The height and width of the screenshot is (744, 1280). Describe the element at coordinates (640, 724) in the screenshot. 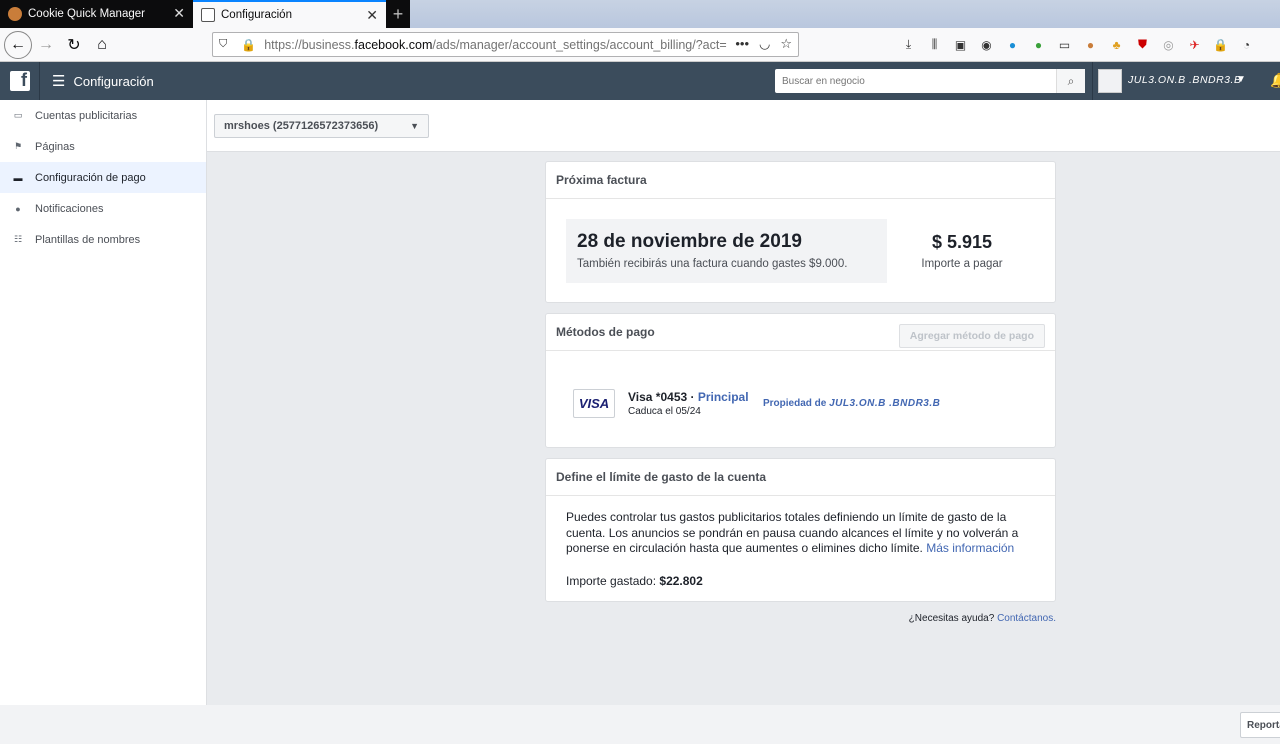

I see `page-footer` at that location.